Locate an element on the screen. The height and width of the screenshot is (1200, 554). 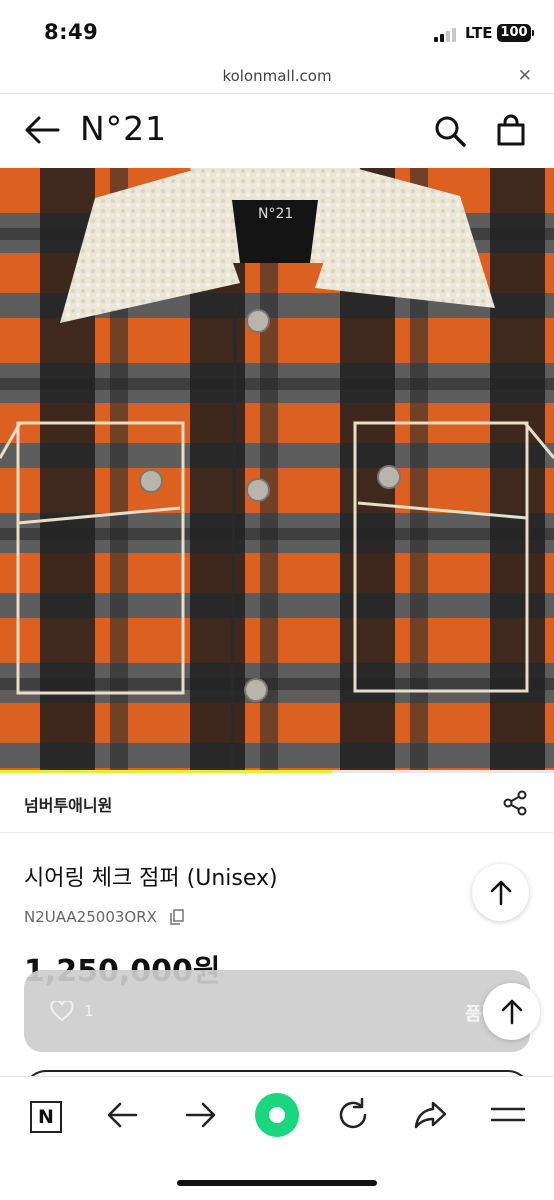
refresh-button is located at coordinates (353, 1115).